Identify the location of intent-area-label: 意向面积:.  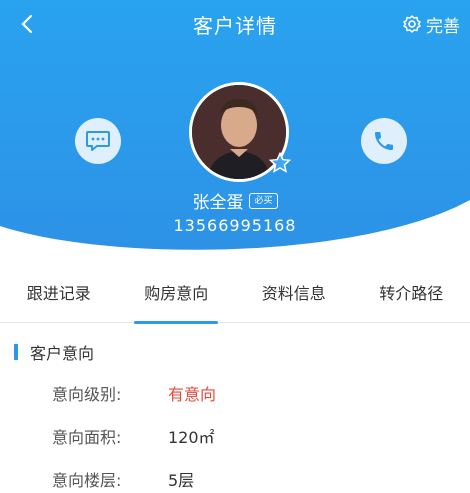
(87, 437).